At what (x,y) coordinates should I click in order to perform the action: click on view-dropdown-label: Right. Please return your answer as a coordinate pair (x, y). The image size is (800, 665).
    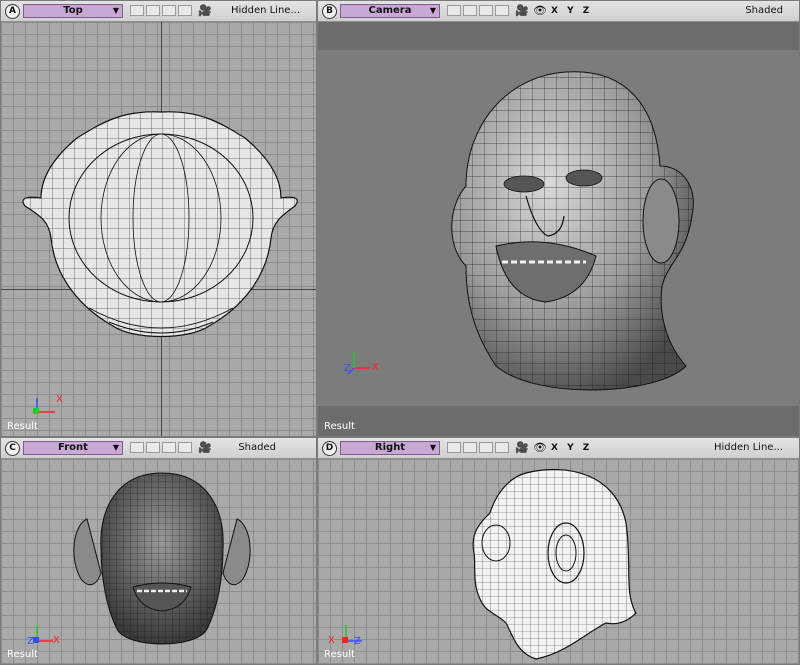
    Looking at the image, I should click on (390, 447).